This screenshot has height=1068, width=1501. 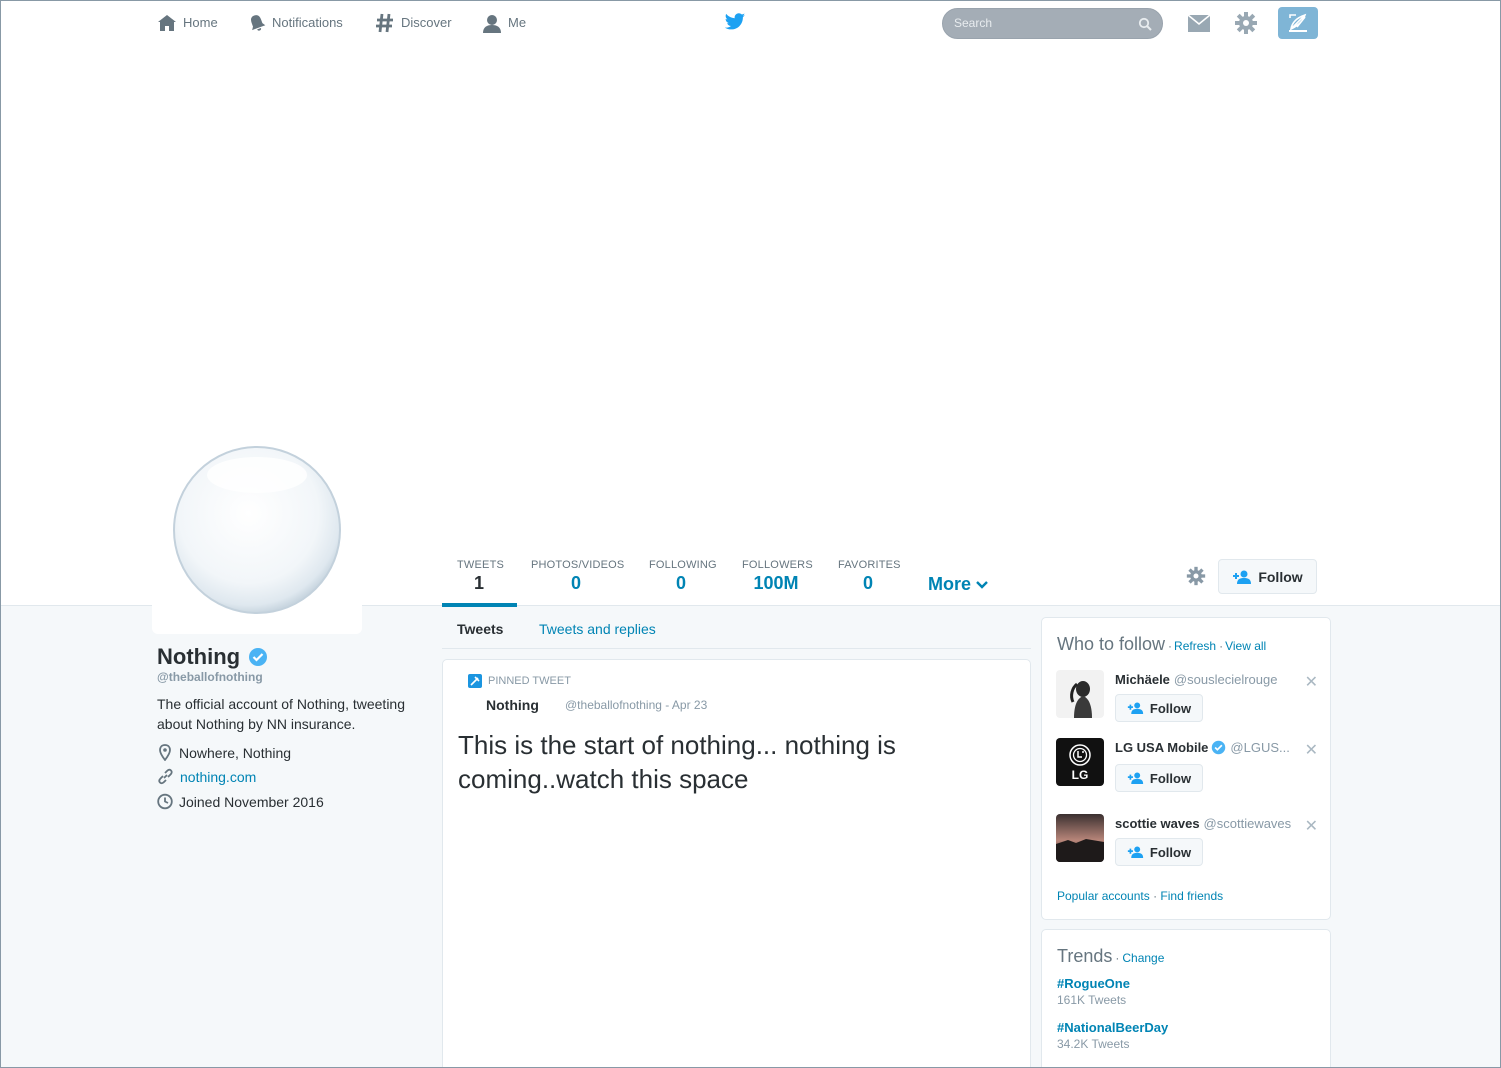 I want to click on trends-title: Trends, so click(x=1085, y=956).